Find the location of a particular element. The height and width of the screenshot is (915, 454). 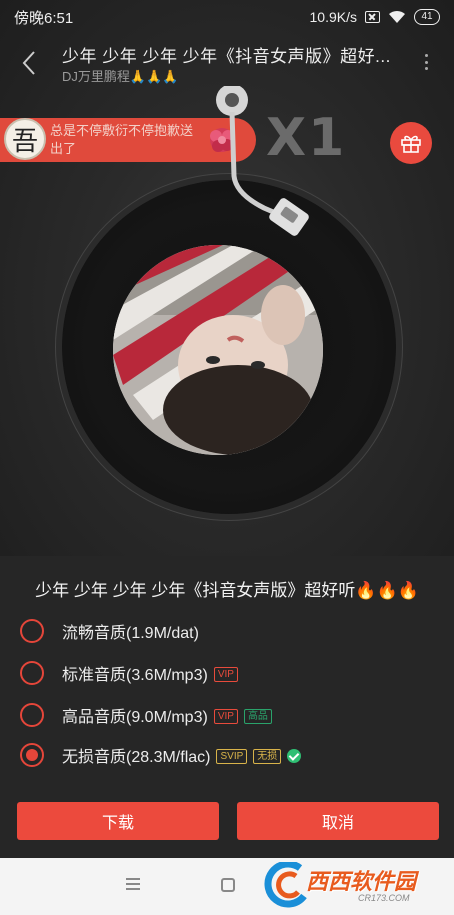

watermark: 西西软件园 CR173.COM is located at coordinates (356, 886).